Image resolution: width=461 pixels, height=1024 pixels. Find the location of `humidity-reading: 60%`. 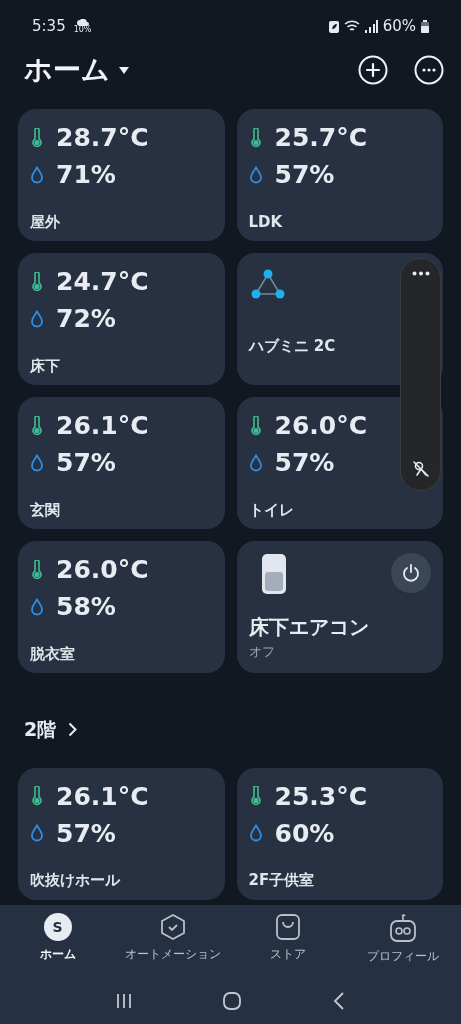

humidity-reading: 60% is located at coordinates (304, 833).